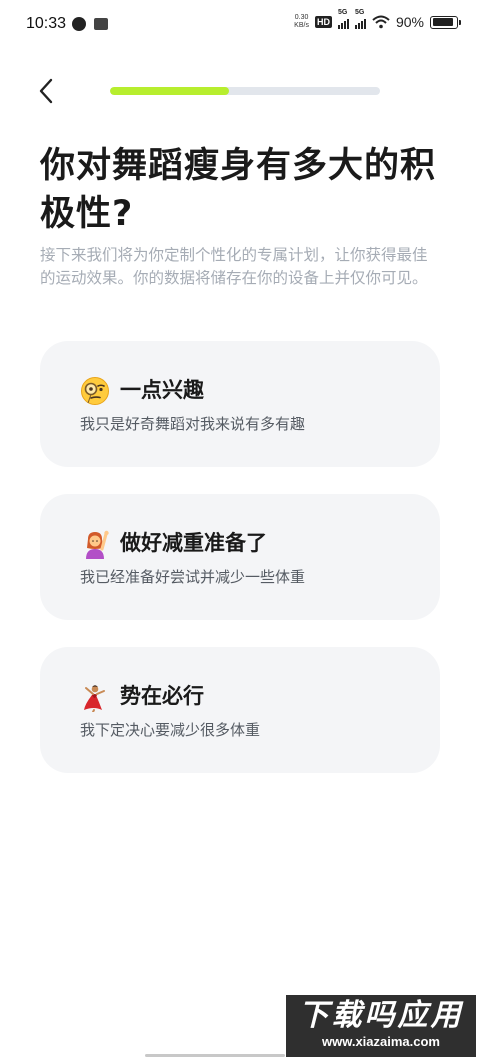  Describe the element at coordinates (215, 1055) in the screenshot. I see `home-indicator` at that location.